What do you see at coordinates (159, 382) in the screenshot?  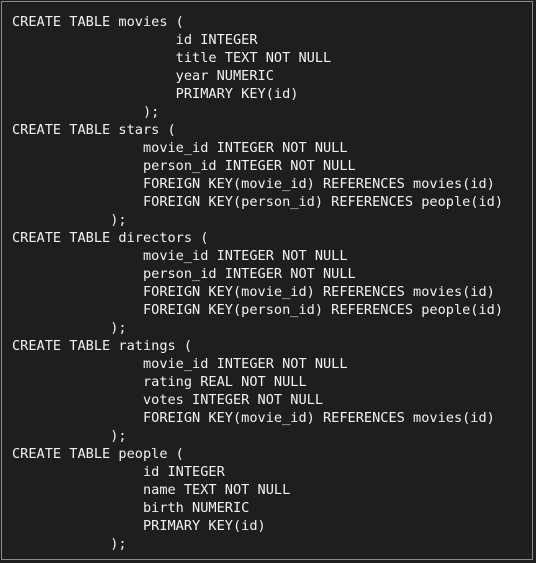 I see `code-line: rating REAL NOT NULL` at bounding box center [159, 382].